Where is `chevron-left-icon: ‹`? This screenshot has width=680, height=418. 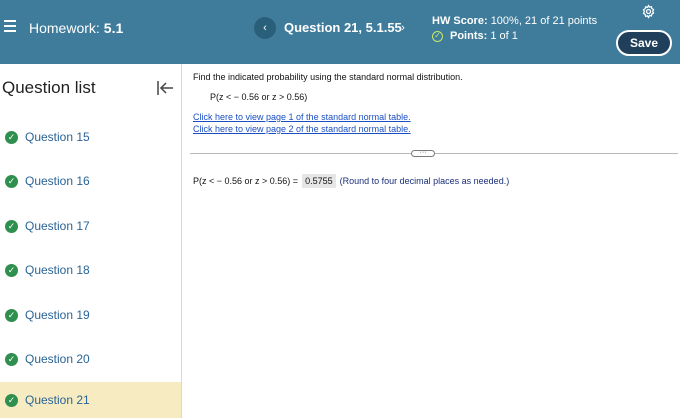
chevron-left-icon: ‹ is located at coordinates (265, 28).